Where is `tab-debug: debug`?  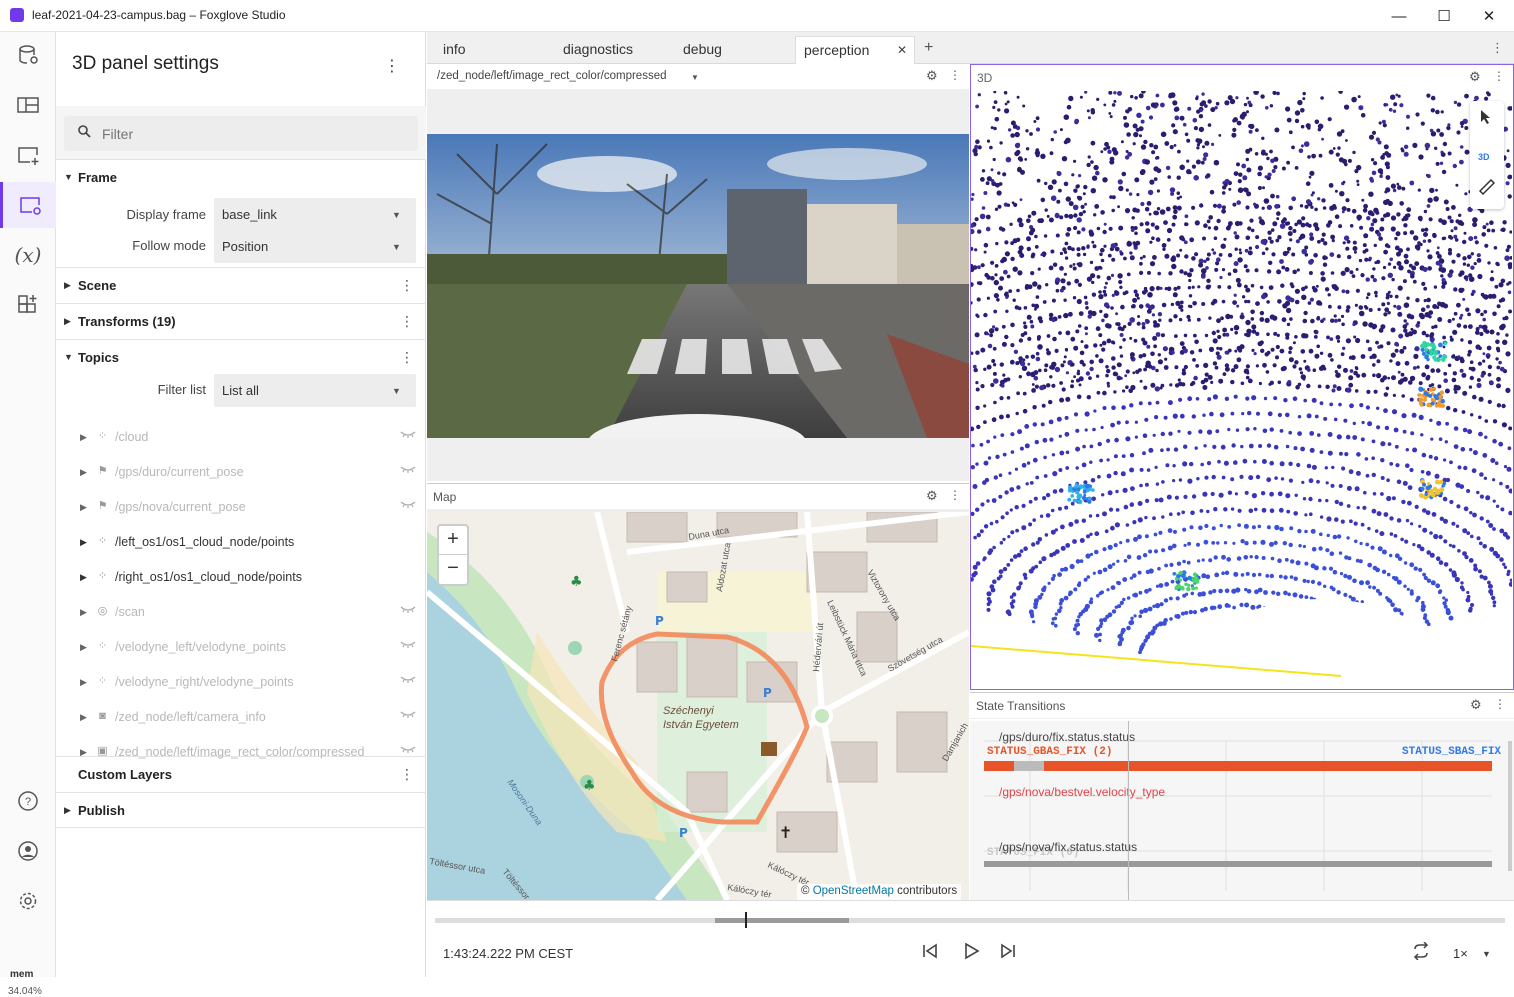
tab-debug: debug is located at coordinates (702, 50).